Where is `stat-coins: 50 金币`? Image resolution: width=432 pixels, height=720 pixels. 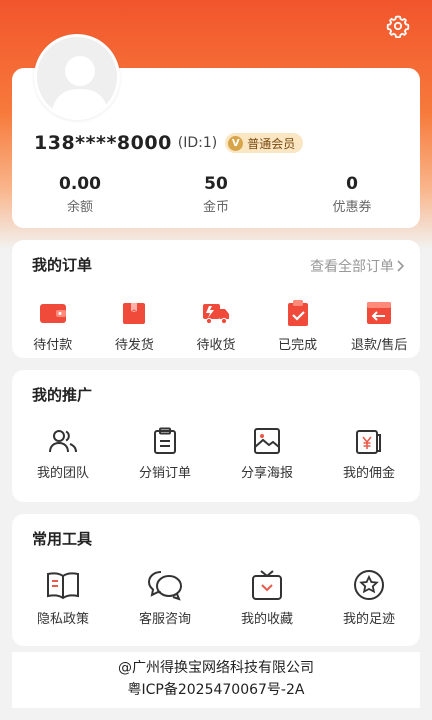
stat-coins: 50 金币 is located at coordinates (216, 194).